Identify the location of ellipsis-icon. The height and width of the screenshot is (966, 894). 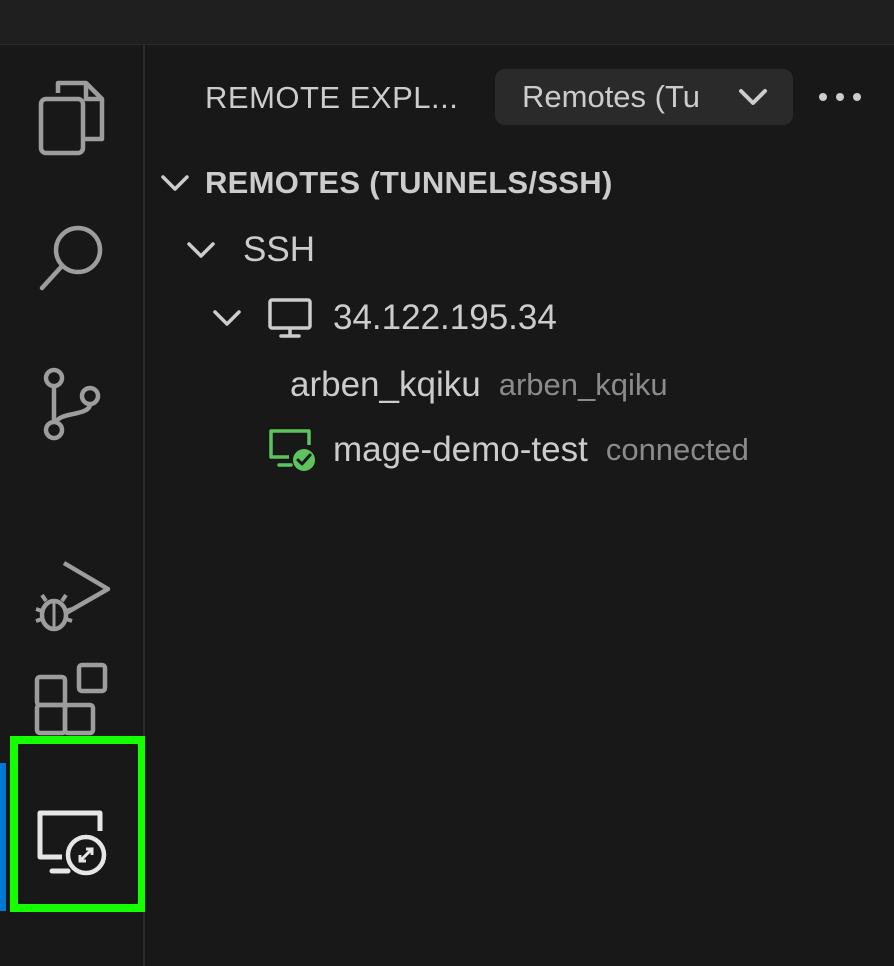
(840, 97).